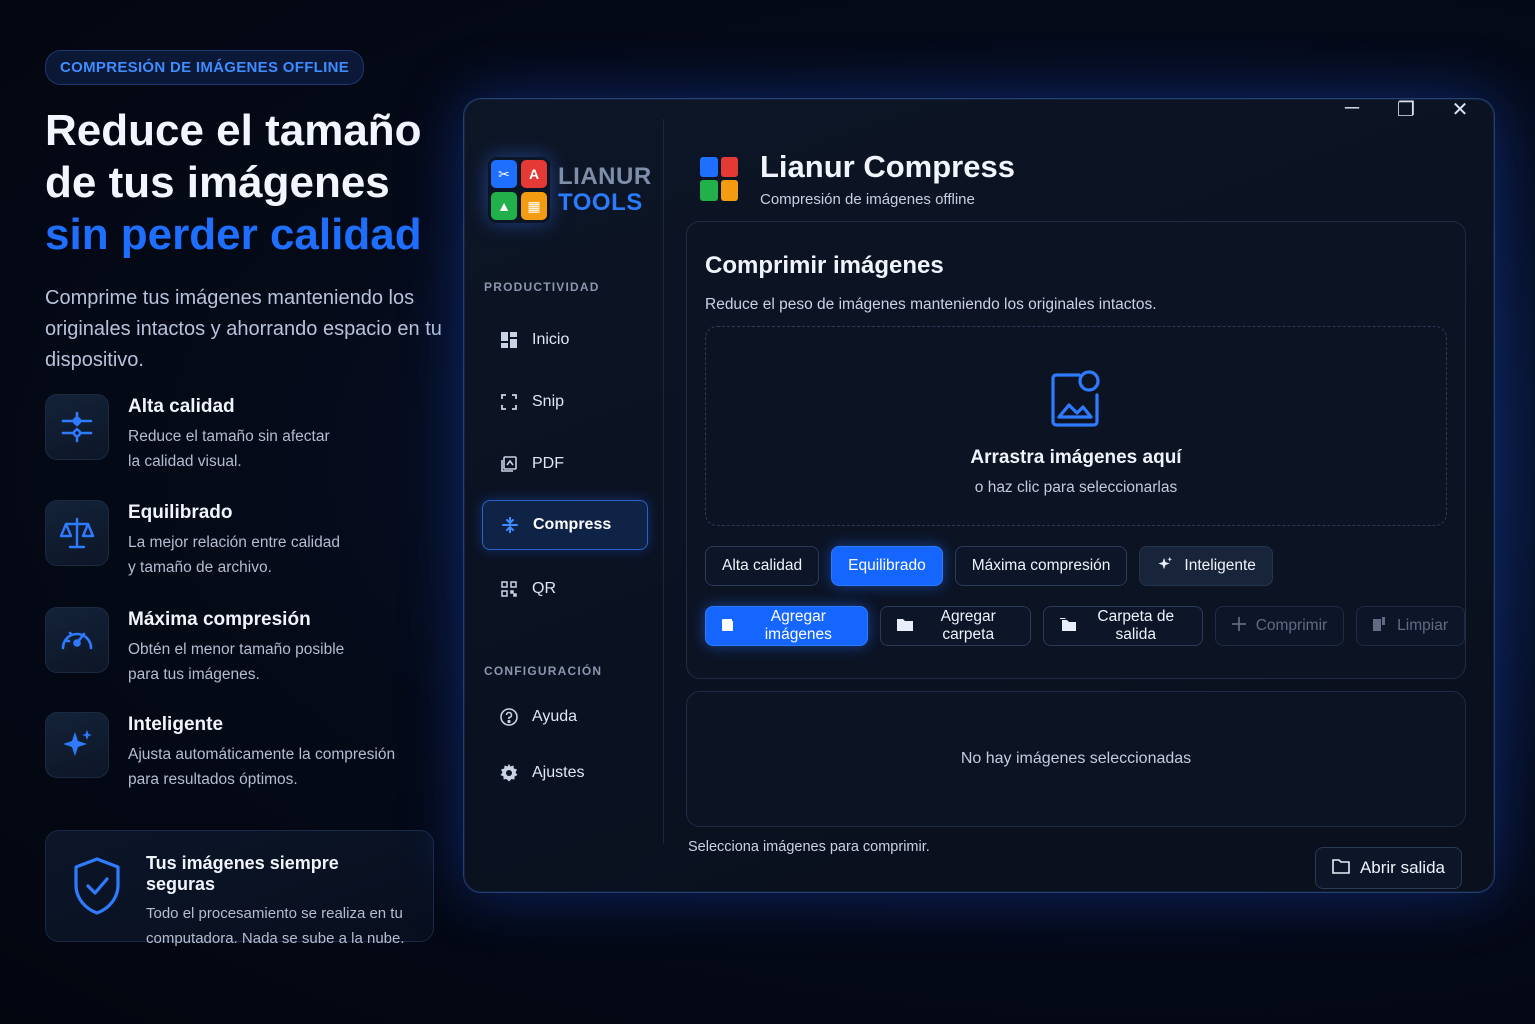 The width and height of the screenshot is (1535, 1024). What do you see at coordinates (824, 265) in the screenshot?
I see `card-title: Comprimir imágenes` at bounding box center [824, 265].